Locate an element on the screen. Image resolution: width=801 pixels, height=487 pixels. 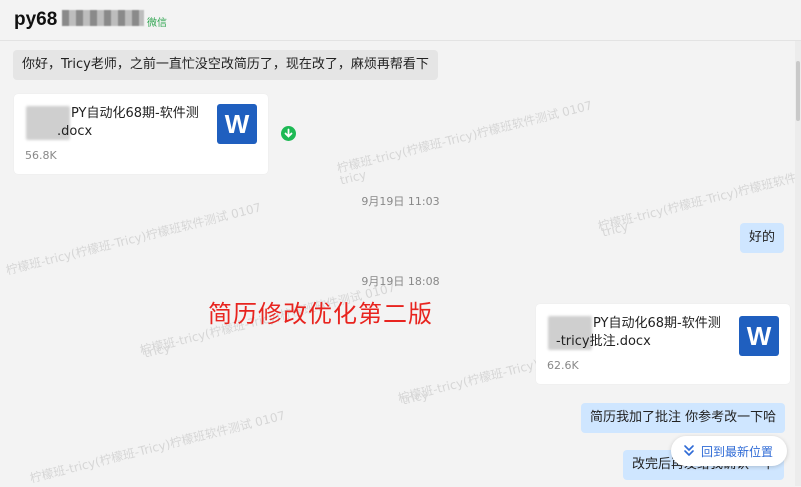
scrollbar-thumb is located at coordinates (798, 91).